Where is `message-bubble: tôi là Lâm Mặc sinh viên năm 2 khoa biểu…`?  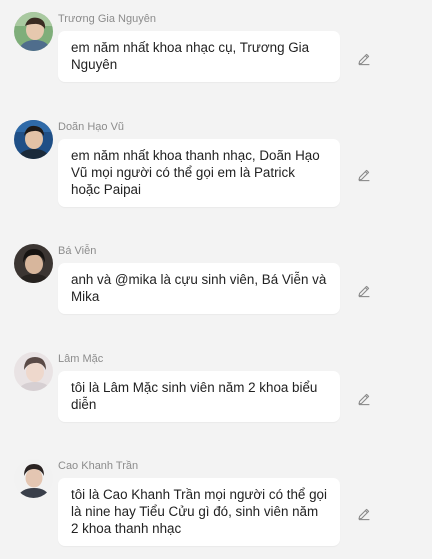
message-bubble: tôi là Lâm Mặc sinh viên năm 2 khoa biểu… is located at coordinates (199, 396).